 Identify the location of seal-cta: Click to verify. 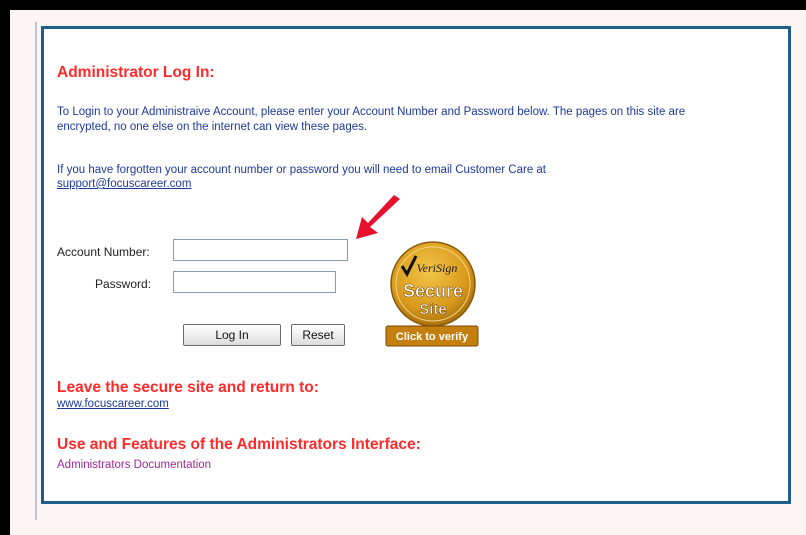
(432, 337).